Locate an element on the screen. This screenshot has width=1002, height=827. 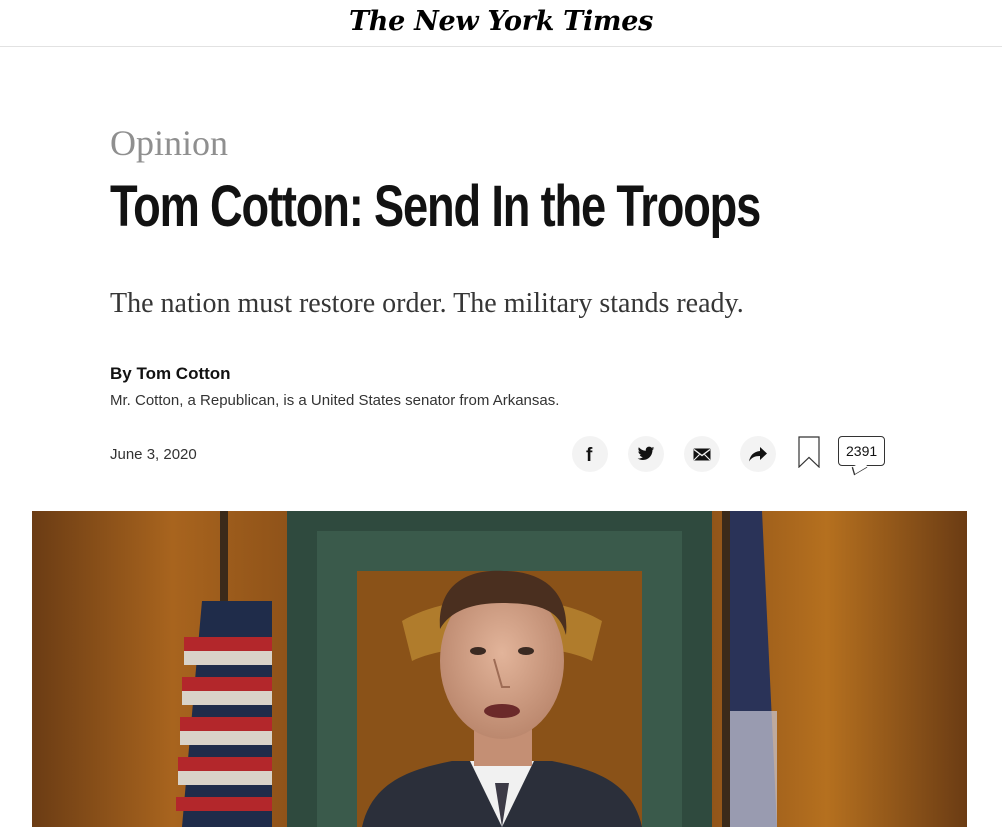
comment-count: 2391 is located at coordinates (862, 451).